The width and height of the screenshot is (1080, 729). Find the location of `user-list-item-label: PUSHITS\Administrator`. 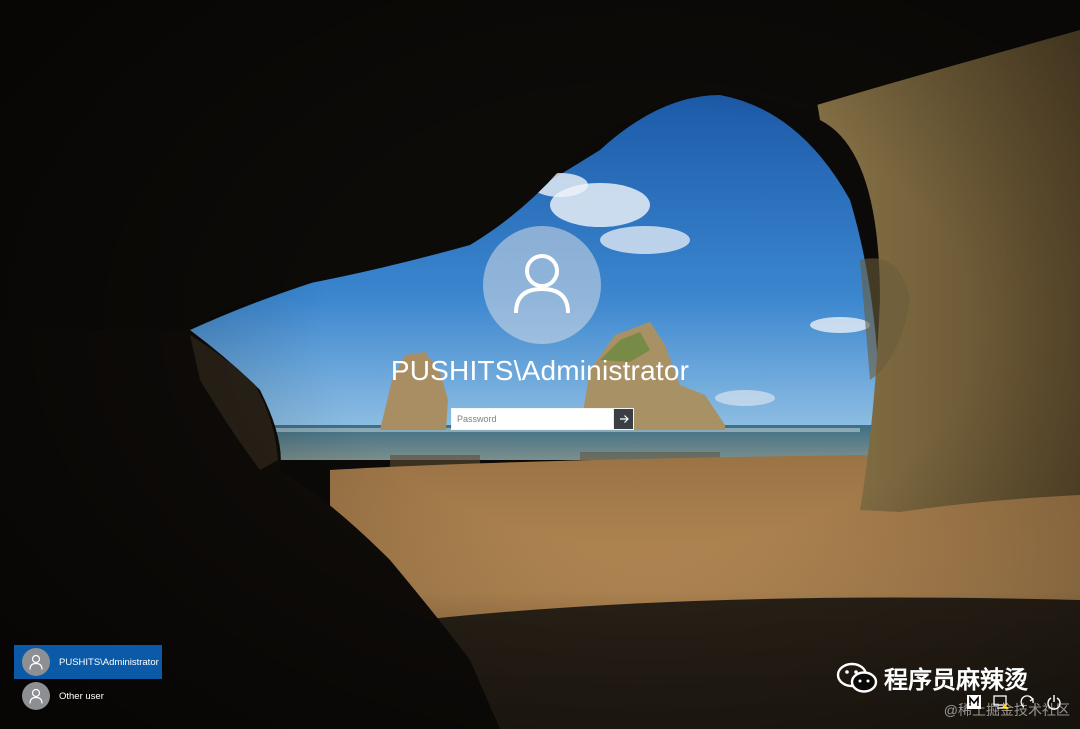

user-list-item-label: PUSHITS\Administrator is located at coordinates (109, 662).